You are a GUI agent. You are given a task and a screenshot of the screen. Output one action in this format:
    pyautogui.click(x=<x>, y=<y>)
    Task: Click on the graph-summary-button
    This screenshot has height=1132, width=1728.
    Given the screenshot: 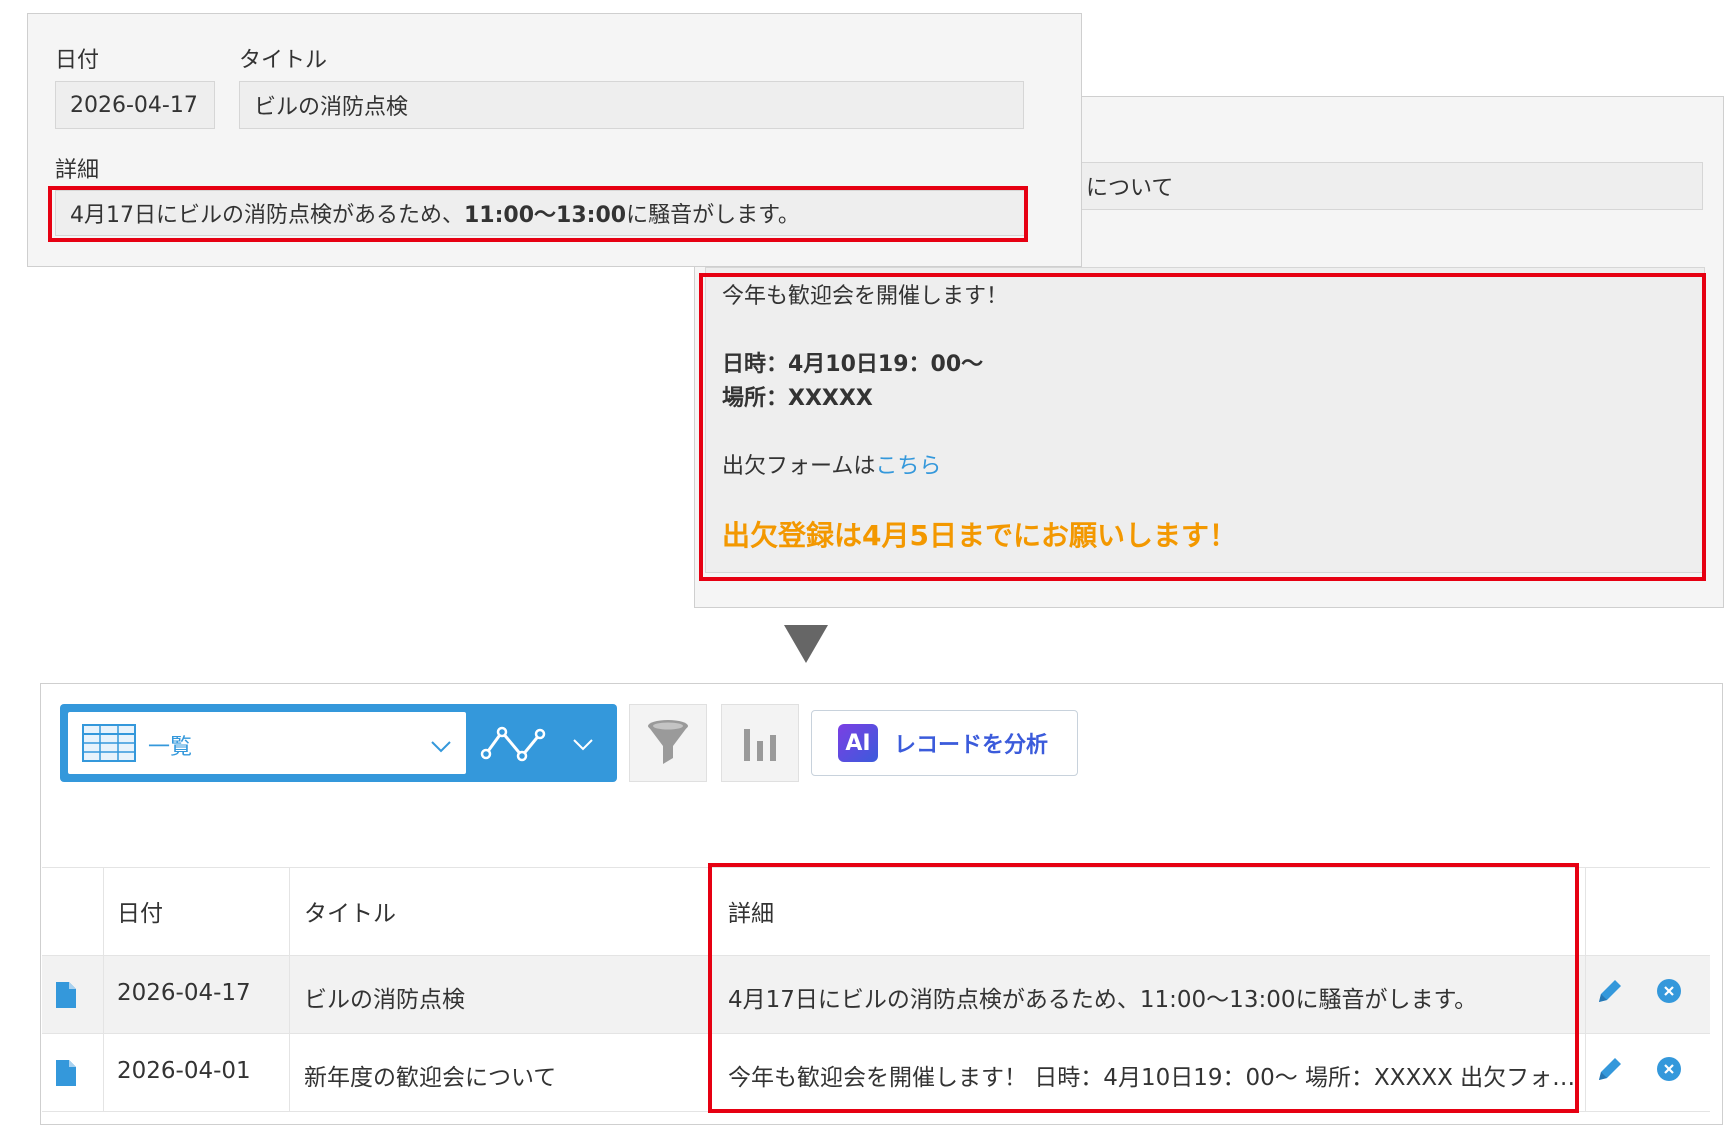 What is the action you would take?
    pyautogui.click(x=760, y=743)
    